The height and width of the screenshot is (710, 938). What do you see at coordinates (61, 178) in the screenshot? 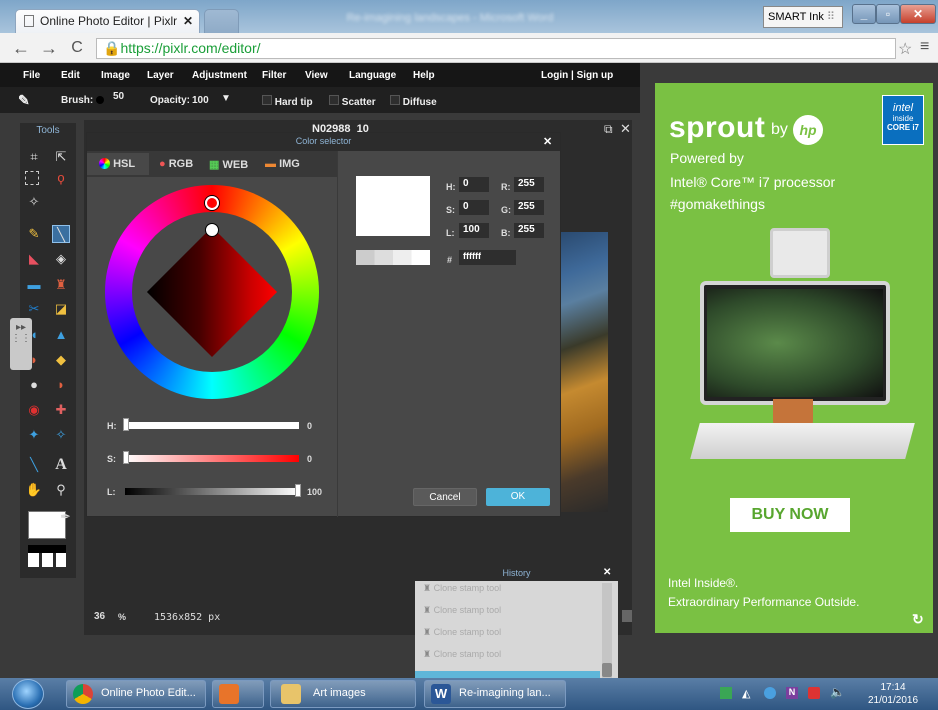
I see `lasso-icon: ϙ` at bounding box center [61, 178].